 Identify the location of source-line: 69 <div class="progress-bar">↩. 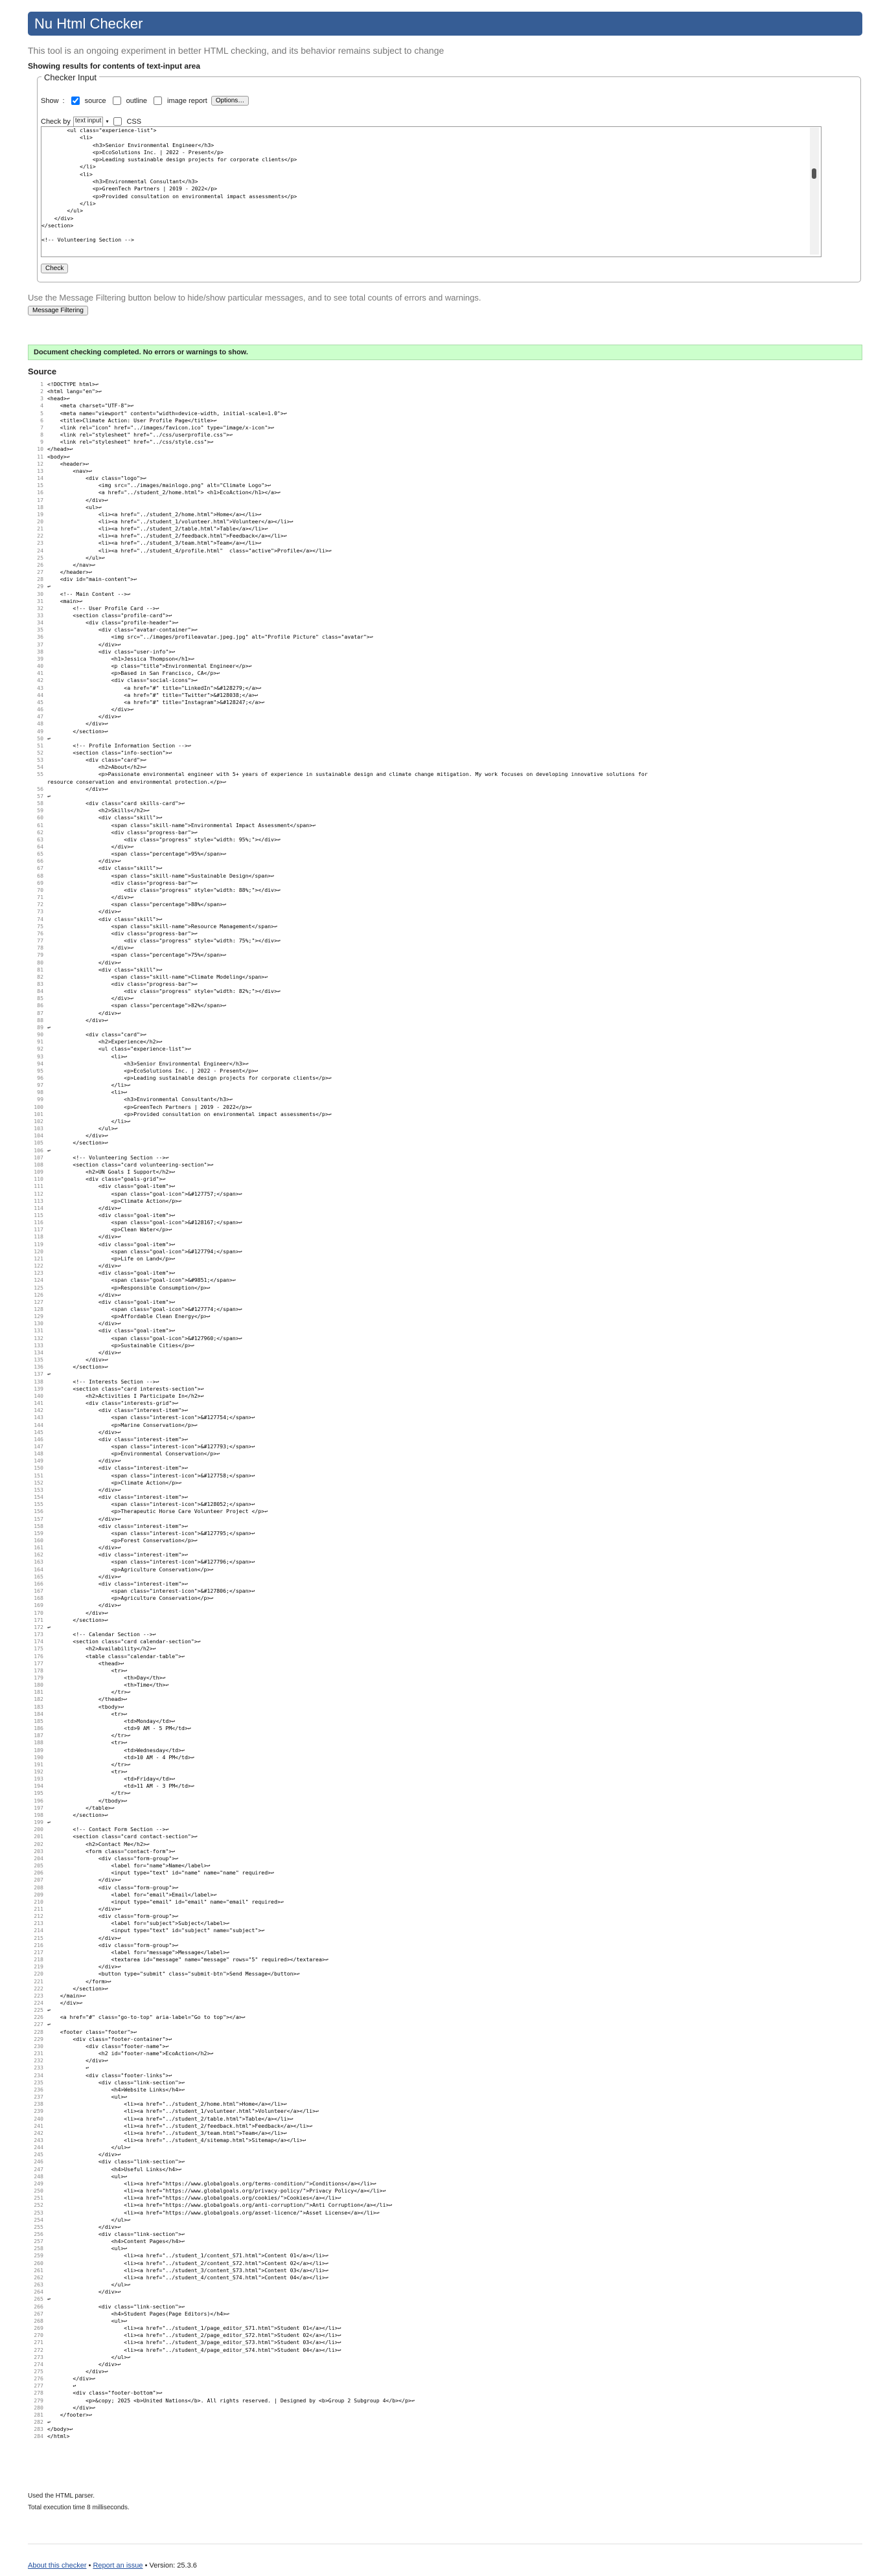
(445, 883).